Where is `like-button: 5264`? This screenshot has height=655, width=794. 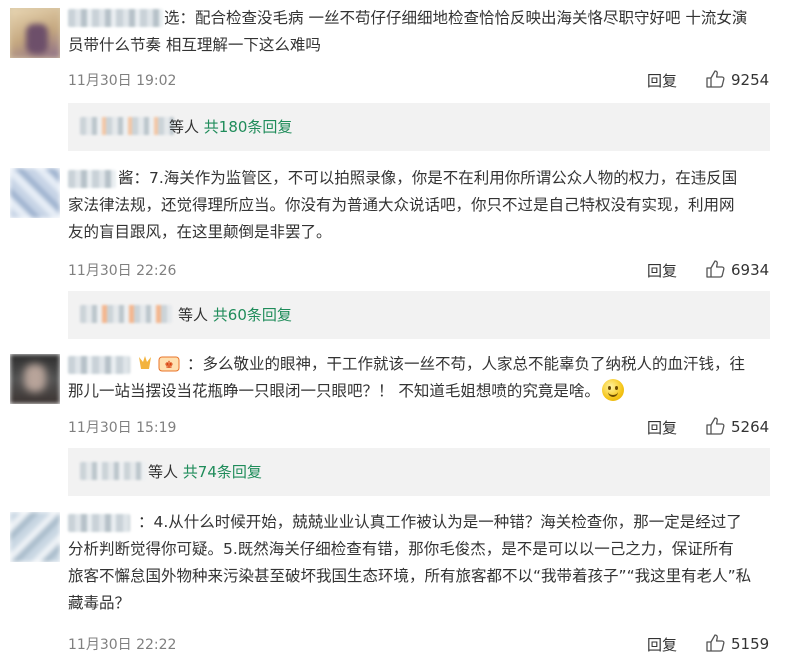
like-button: 5264 is located at coordinates (737, 426).